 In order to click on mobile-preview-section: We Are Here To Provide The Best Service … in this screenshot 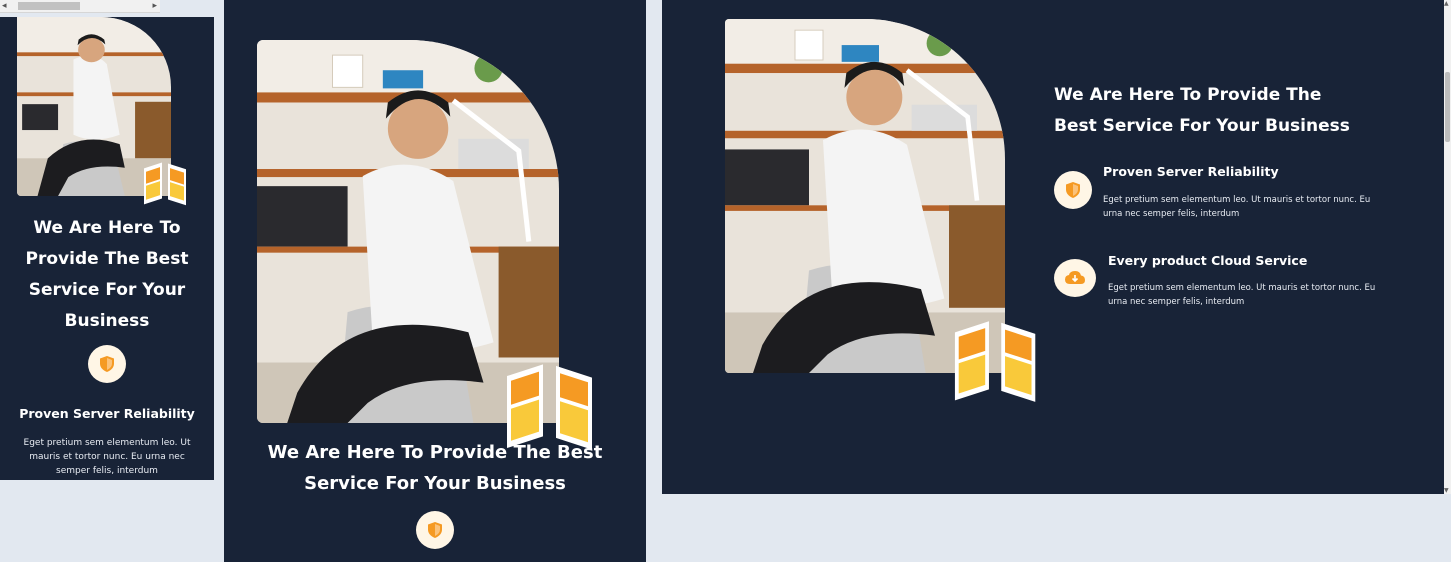, I will do `click(107, 248)`.